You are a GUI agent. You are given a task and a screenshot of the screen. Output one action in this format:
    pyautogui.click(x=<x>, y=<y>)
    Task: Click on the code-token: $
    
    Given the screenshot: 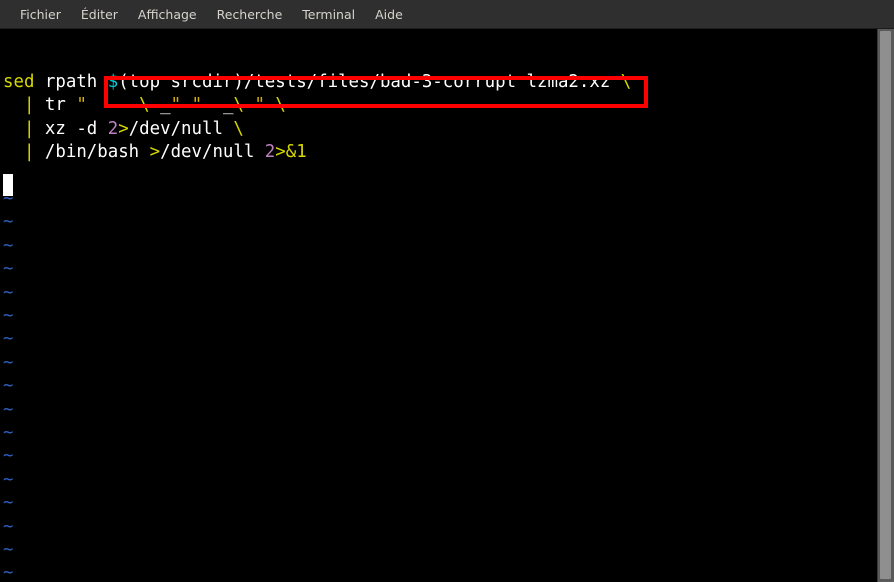 What is the action you would take?
    pyautogui.click(x=113, y=82)
    